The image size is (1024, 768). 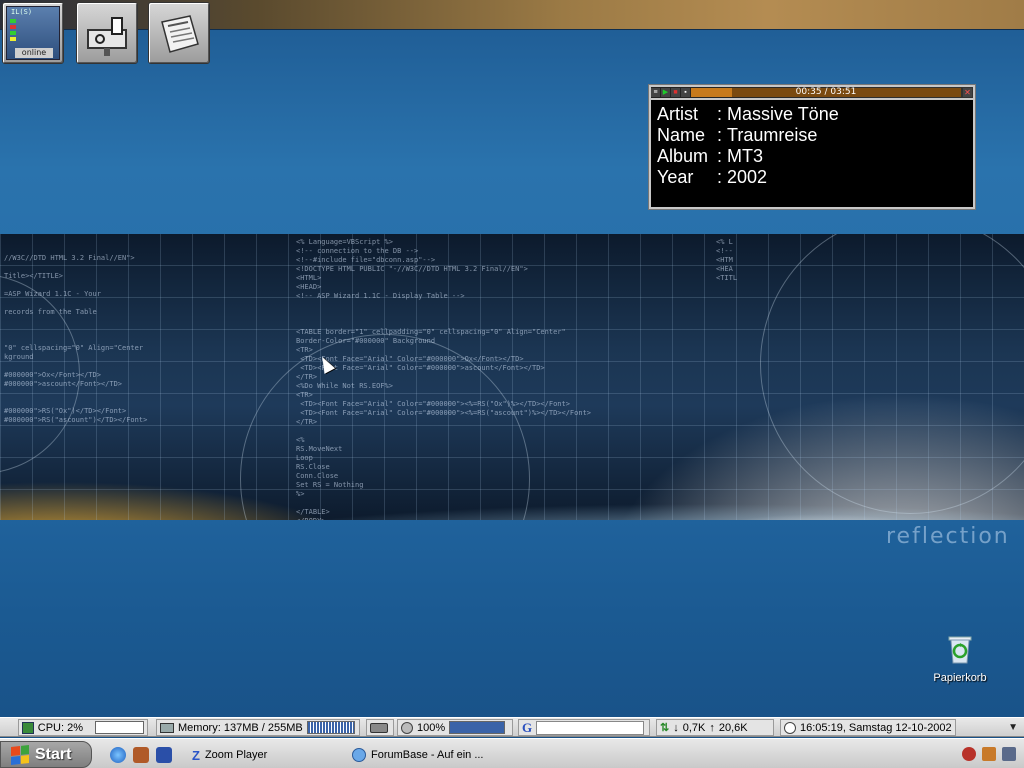 I want to click on windows-logo-icon, so click(x=20, y=754).